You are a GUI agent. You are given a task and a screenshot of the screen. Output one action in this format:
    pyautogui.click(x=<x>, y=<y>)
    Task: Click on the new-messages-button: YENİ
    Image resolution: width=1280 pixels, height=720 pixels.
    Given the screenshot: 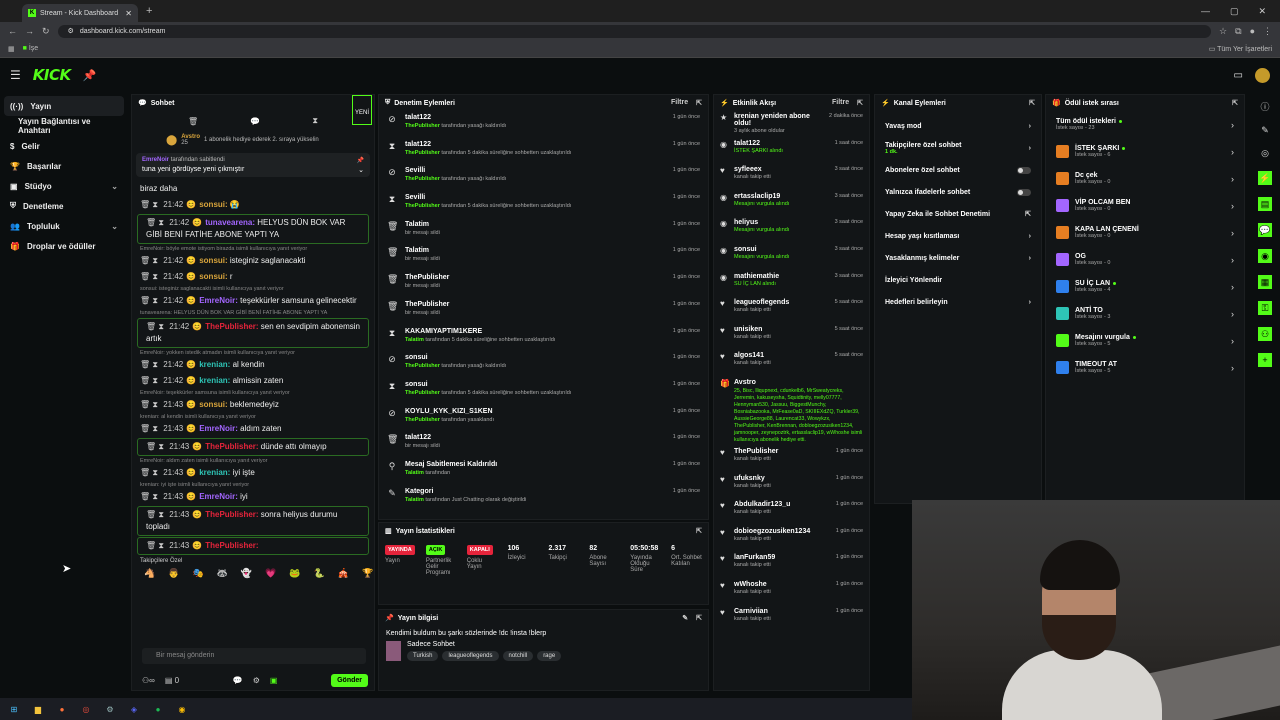 What is the action you would take?
    pyautogui.click(x=362, y=110)
    